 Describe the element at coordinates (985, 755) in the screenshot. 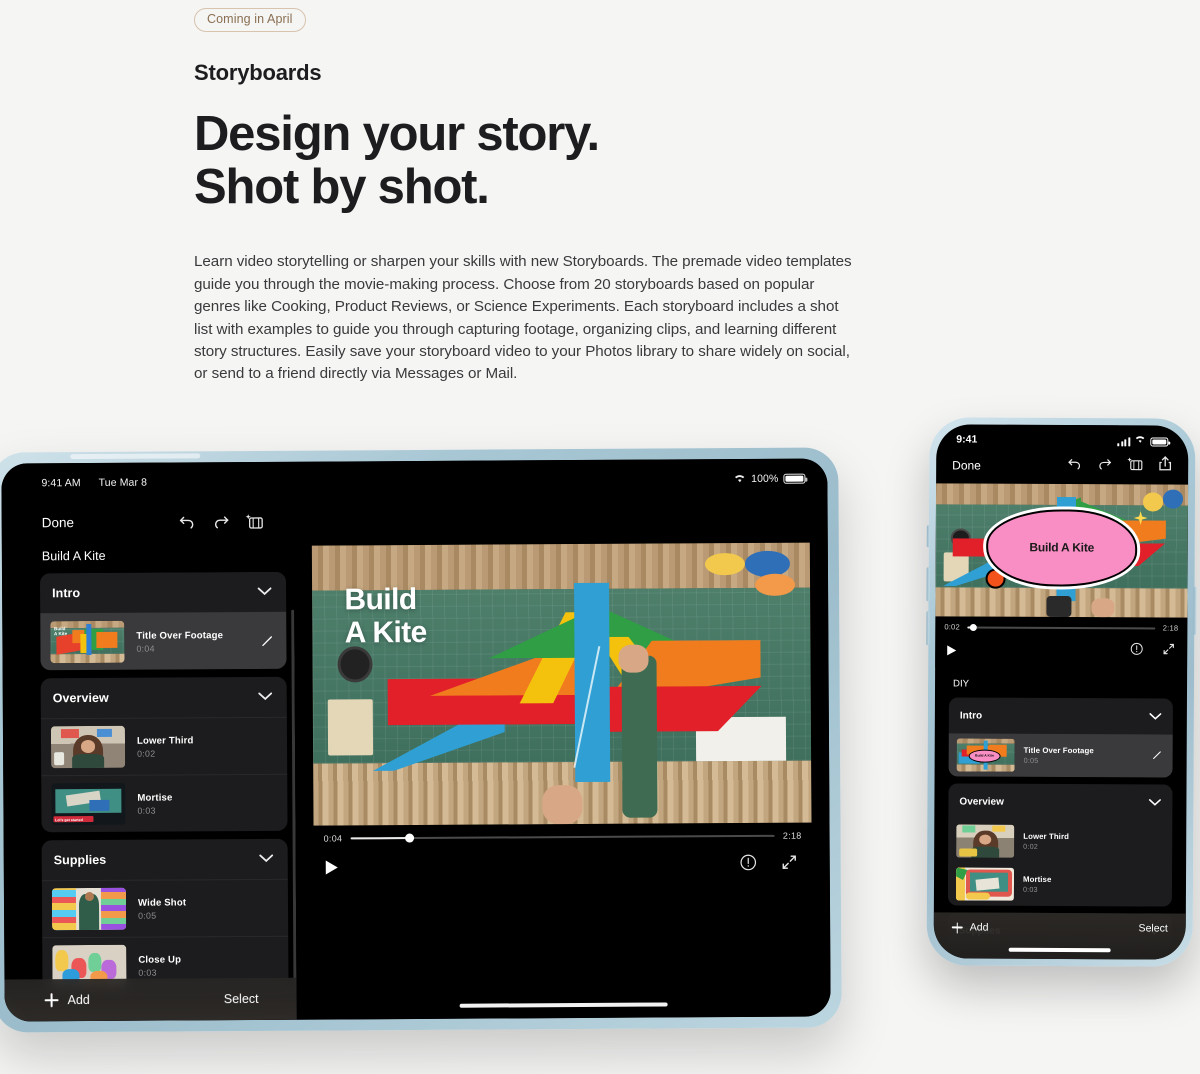

I see `shot-thumbnail: Build A Kite` at that location.